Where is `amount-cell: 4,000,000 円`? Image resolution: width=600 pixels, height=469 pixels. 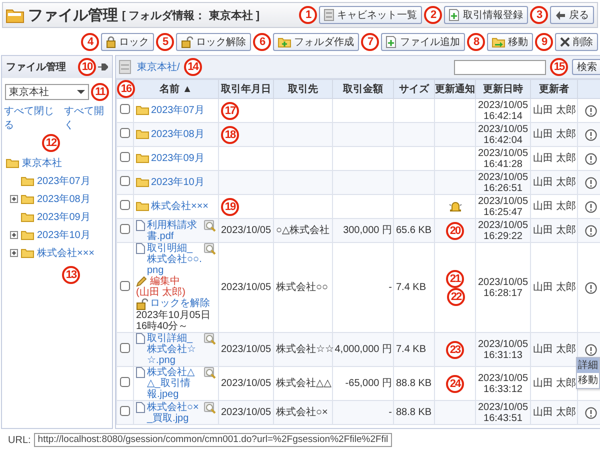 amount-cell: 4,000,000 円 is located at coordinates (363, 349).